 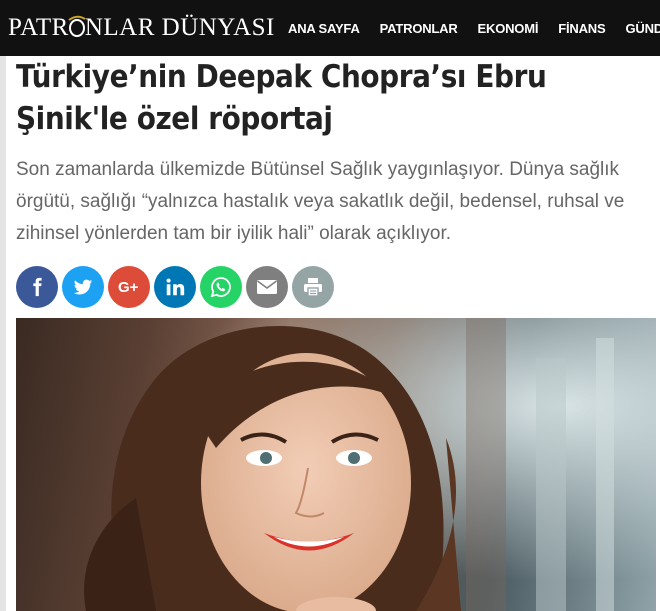 I want to click on print-icon, so click(x=313, y=287).